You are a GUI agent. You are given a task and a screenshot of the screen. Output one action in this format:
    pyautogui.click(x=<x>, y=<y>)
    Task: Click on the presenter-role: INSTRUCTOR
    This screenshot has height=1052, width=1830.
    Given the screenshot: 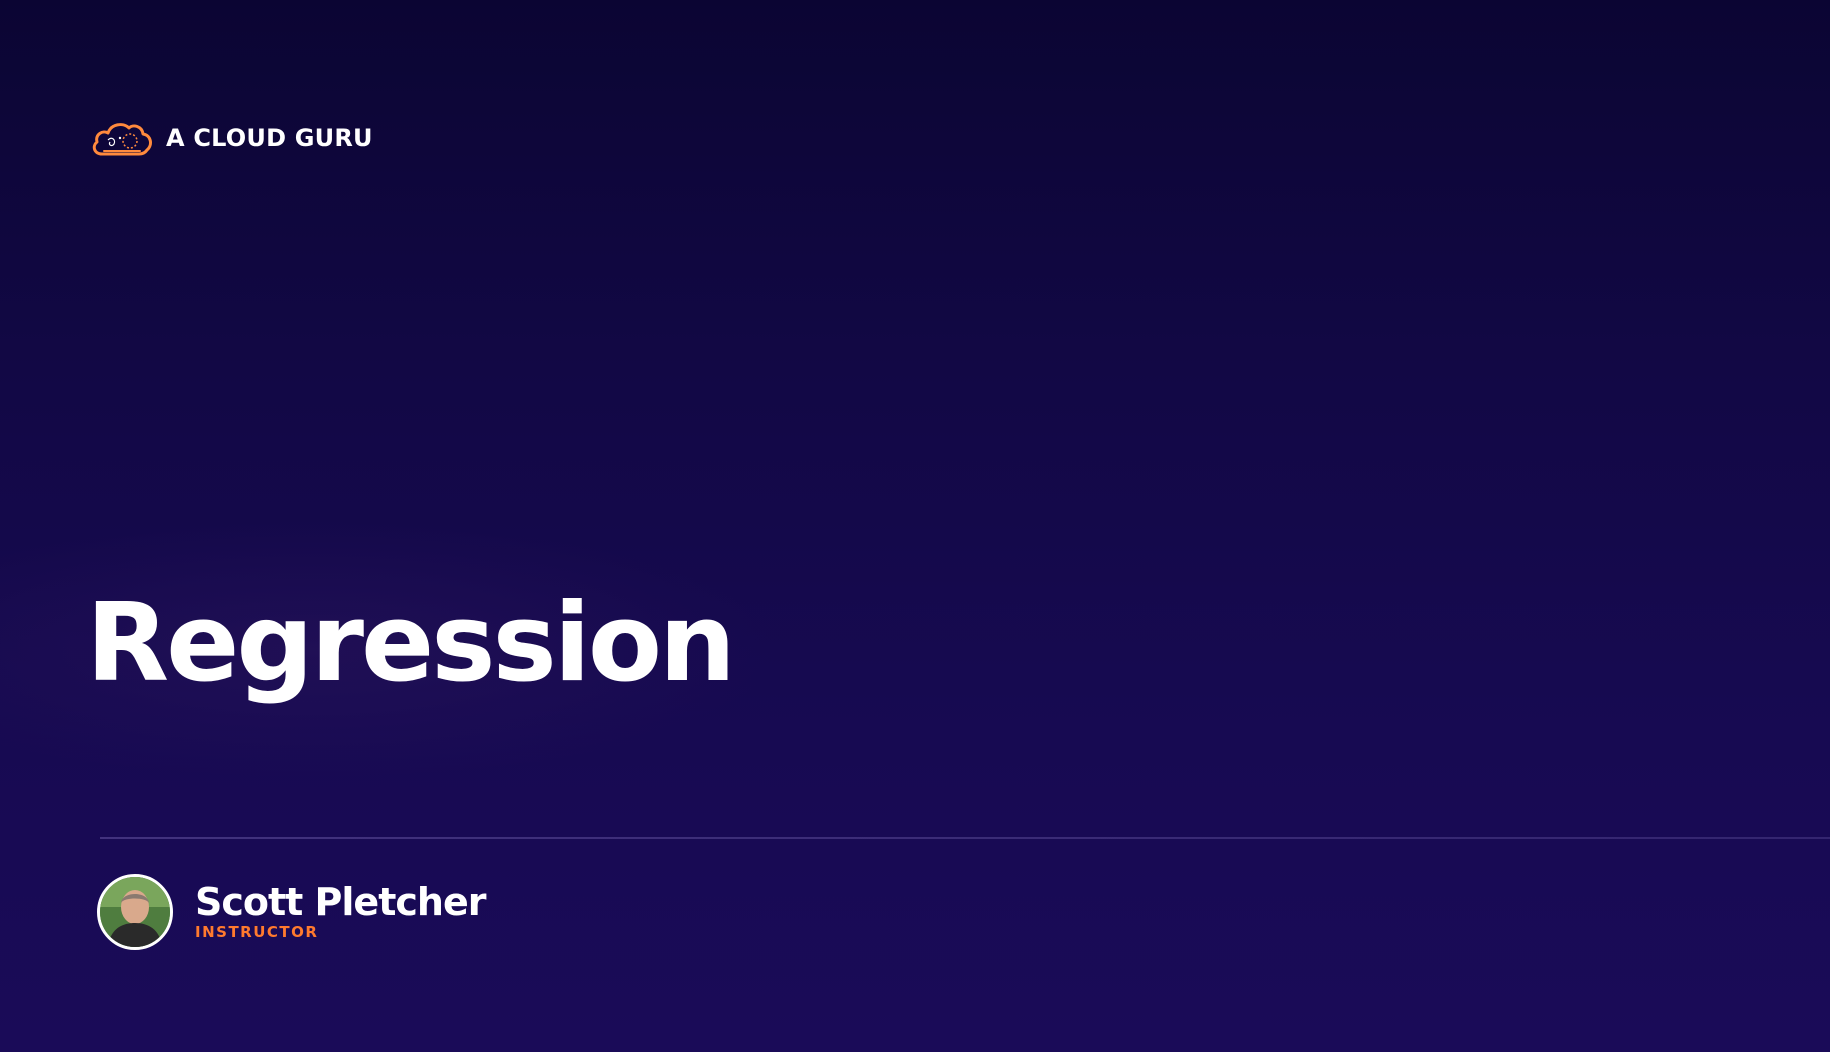 What is the action you would take?
    pyautogui.click(x=257, y=931)
    